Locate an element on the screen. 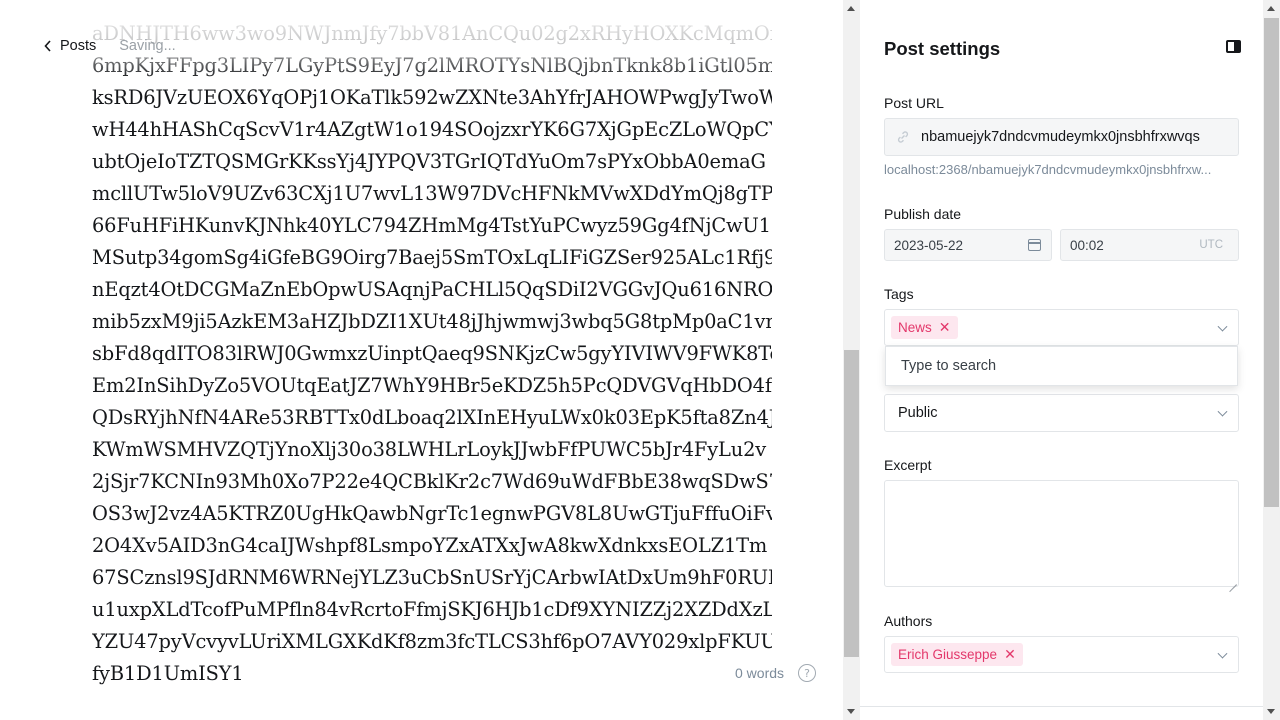  editor-scrollbar is located at coordinates (851, 360).